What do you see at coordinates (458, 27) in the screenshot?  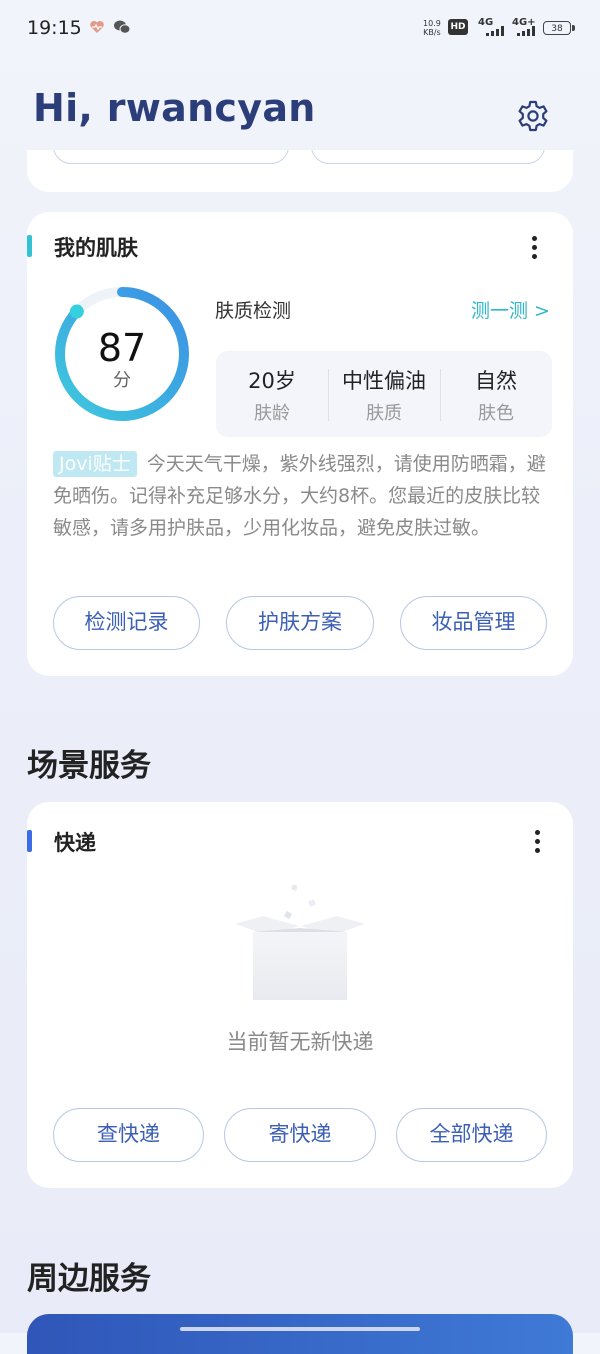 I see `hd-icon: HD` at bounding box center [458, 27].